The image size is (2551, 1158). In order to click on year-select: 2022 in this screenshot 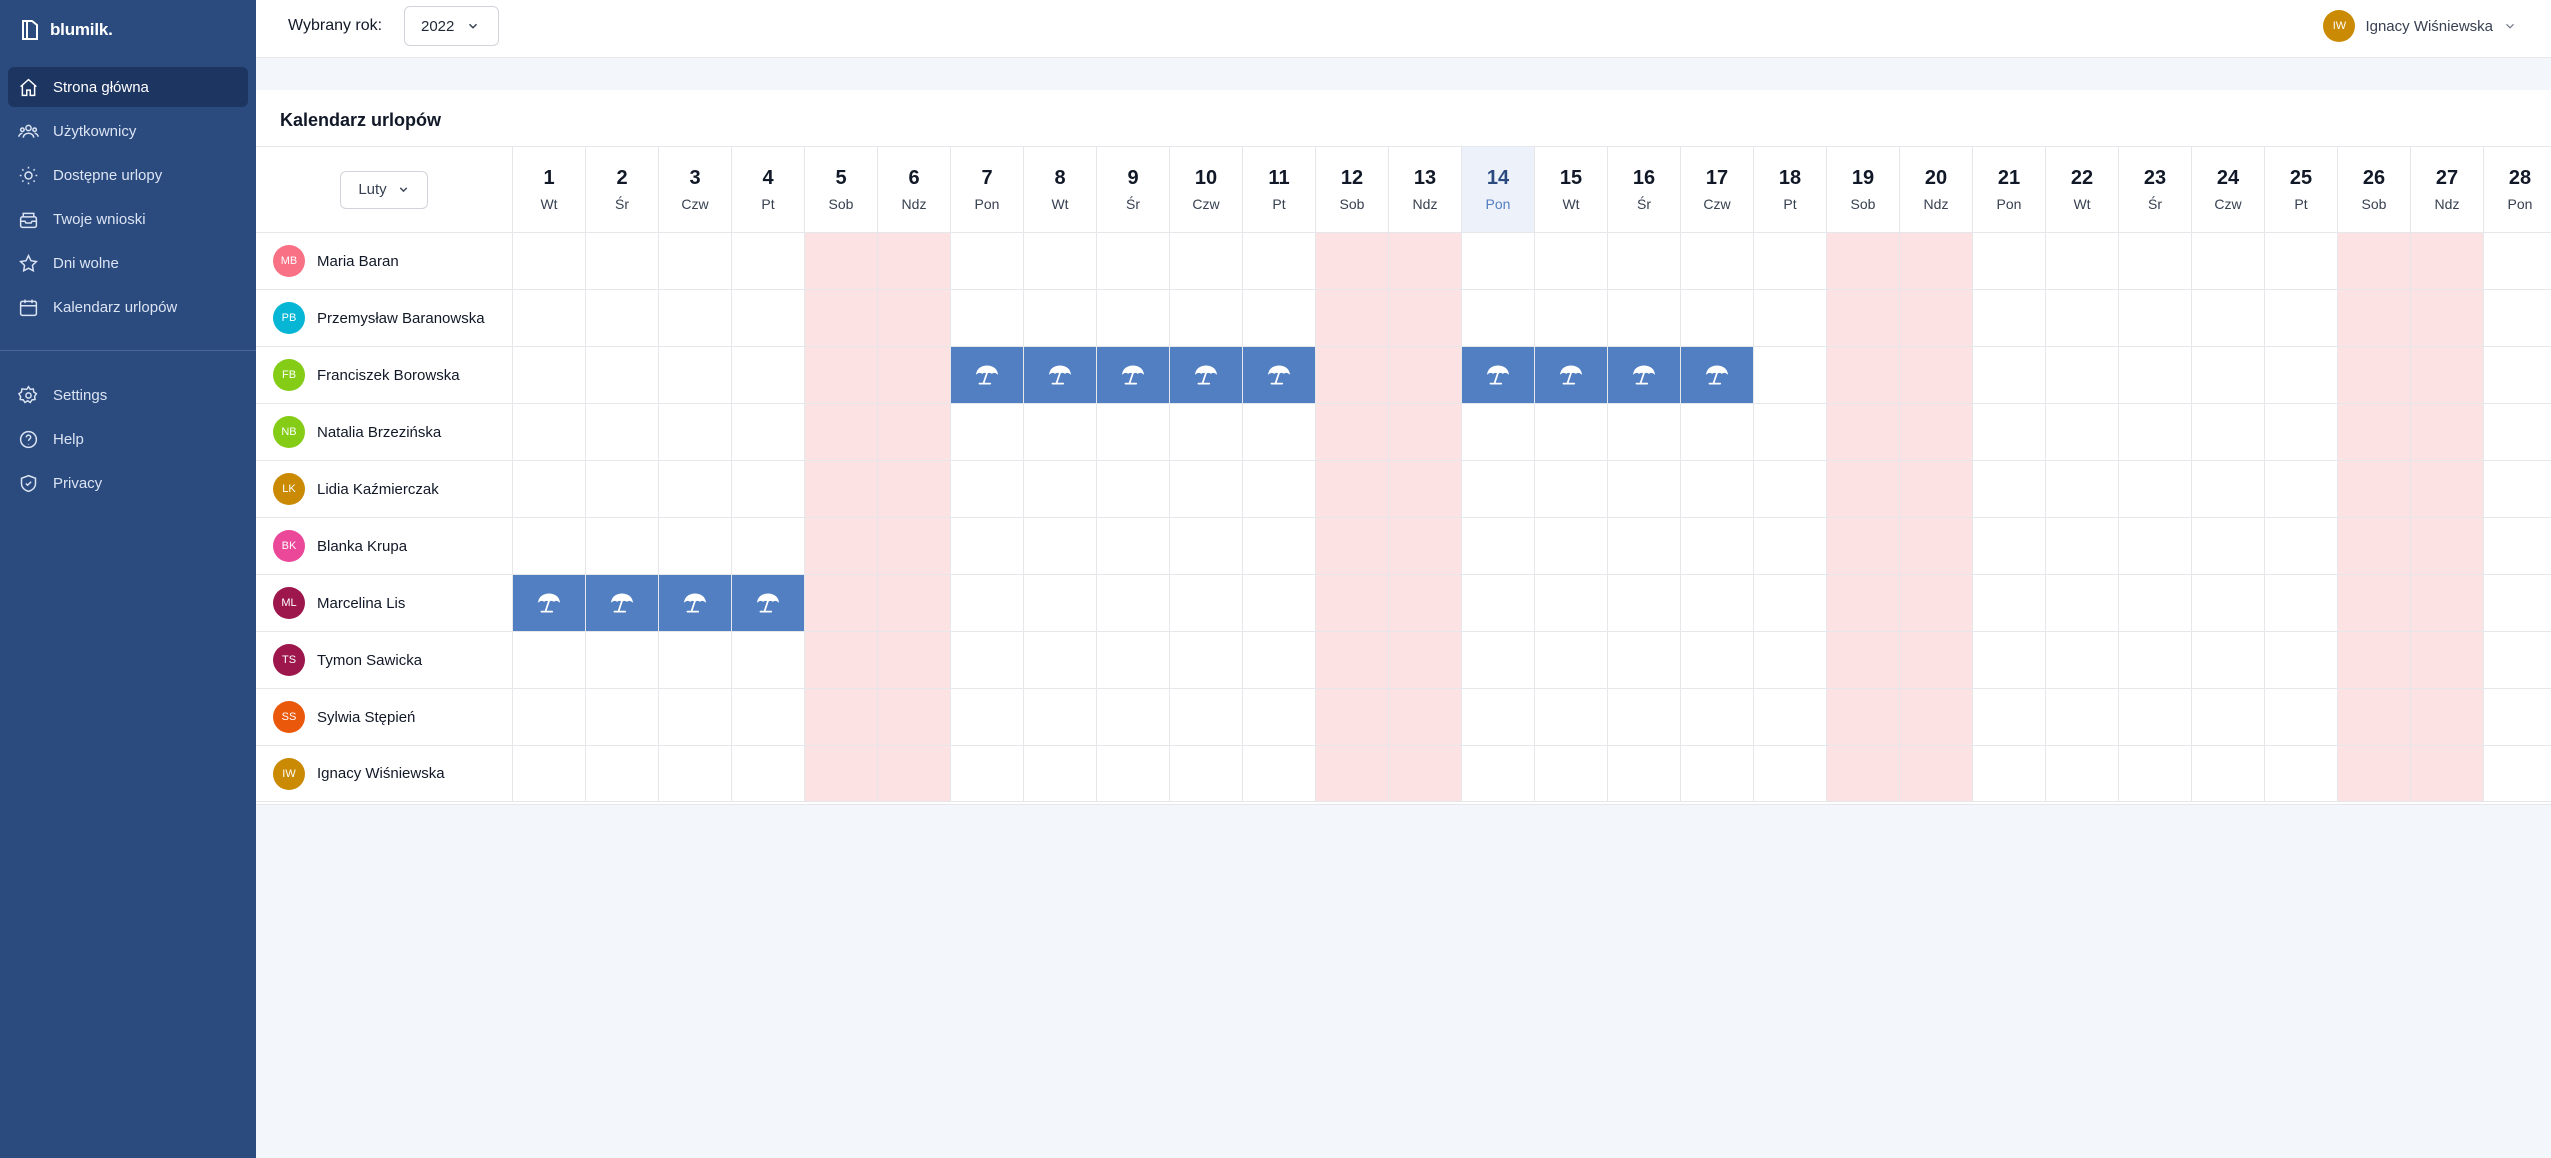, I will do `click(451, 26)`.